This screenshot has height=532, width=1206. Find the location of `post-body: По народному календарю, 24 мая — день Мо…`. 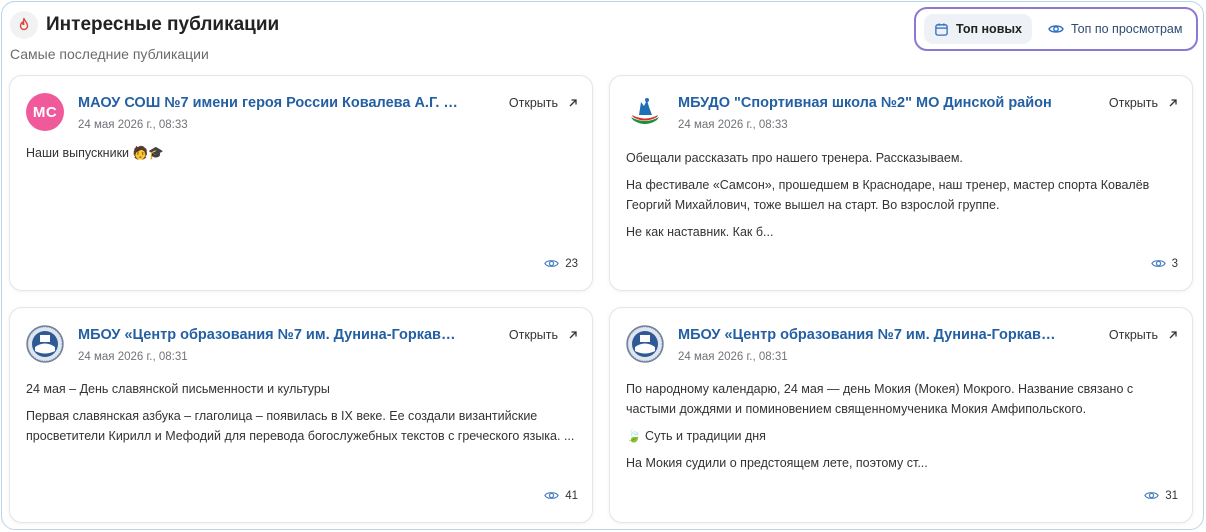

post-body: По народному календарю, 24 мая — день Мо… is located at coordinates (901, 429).